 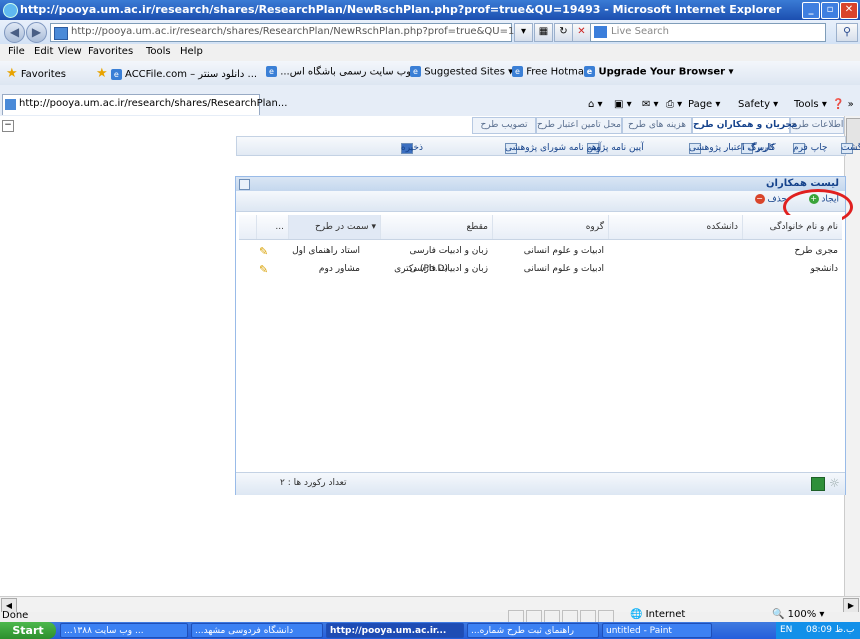 I want to click on page-icon, so click(x=61, y=33).